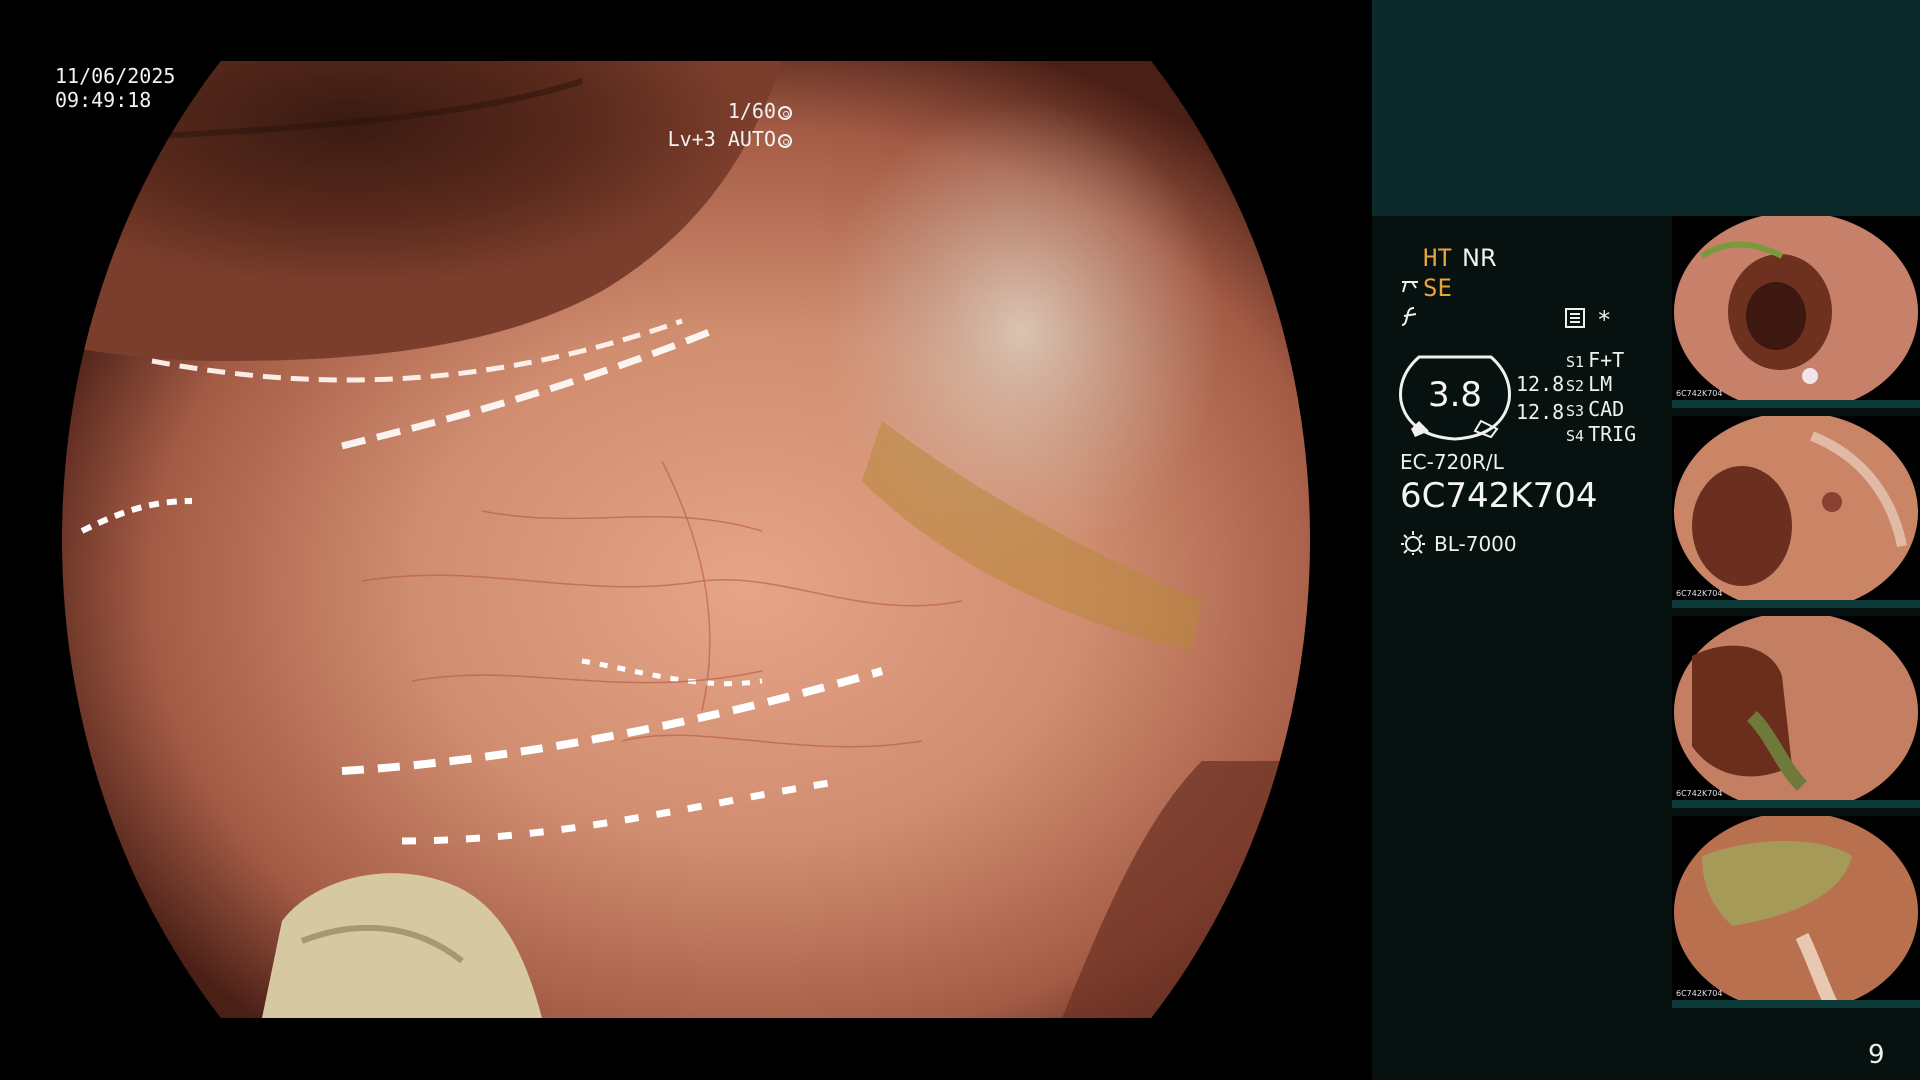 The height and width of the screenshot is (1080, 1920). I want to click on light-source-icon, so click(1413, 543).